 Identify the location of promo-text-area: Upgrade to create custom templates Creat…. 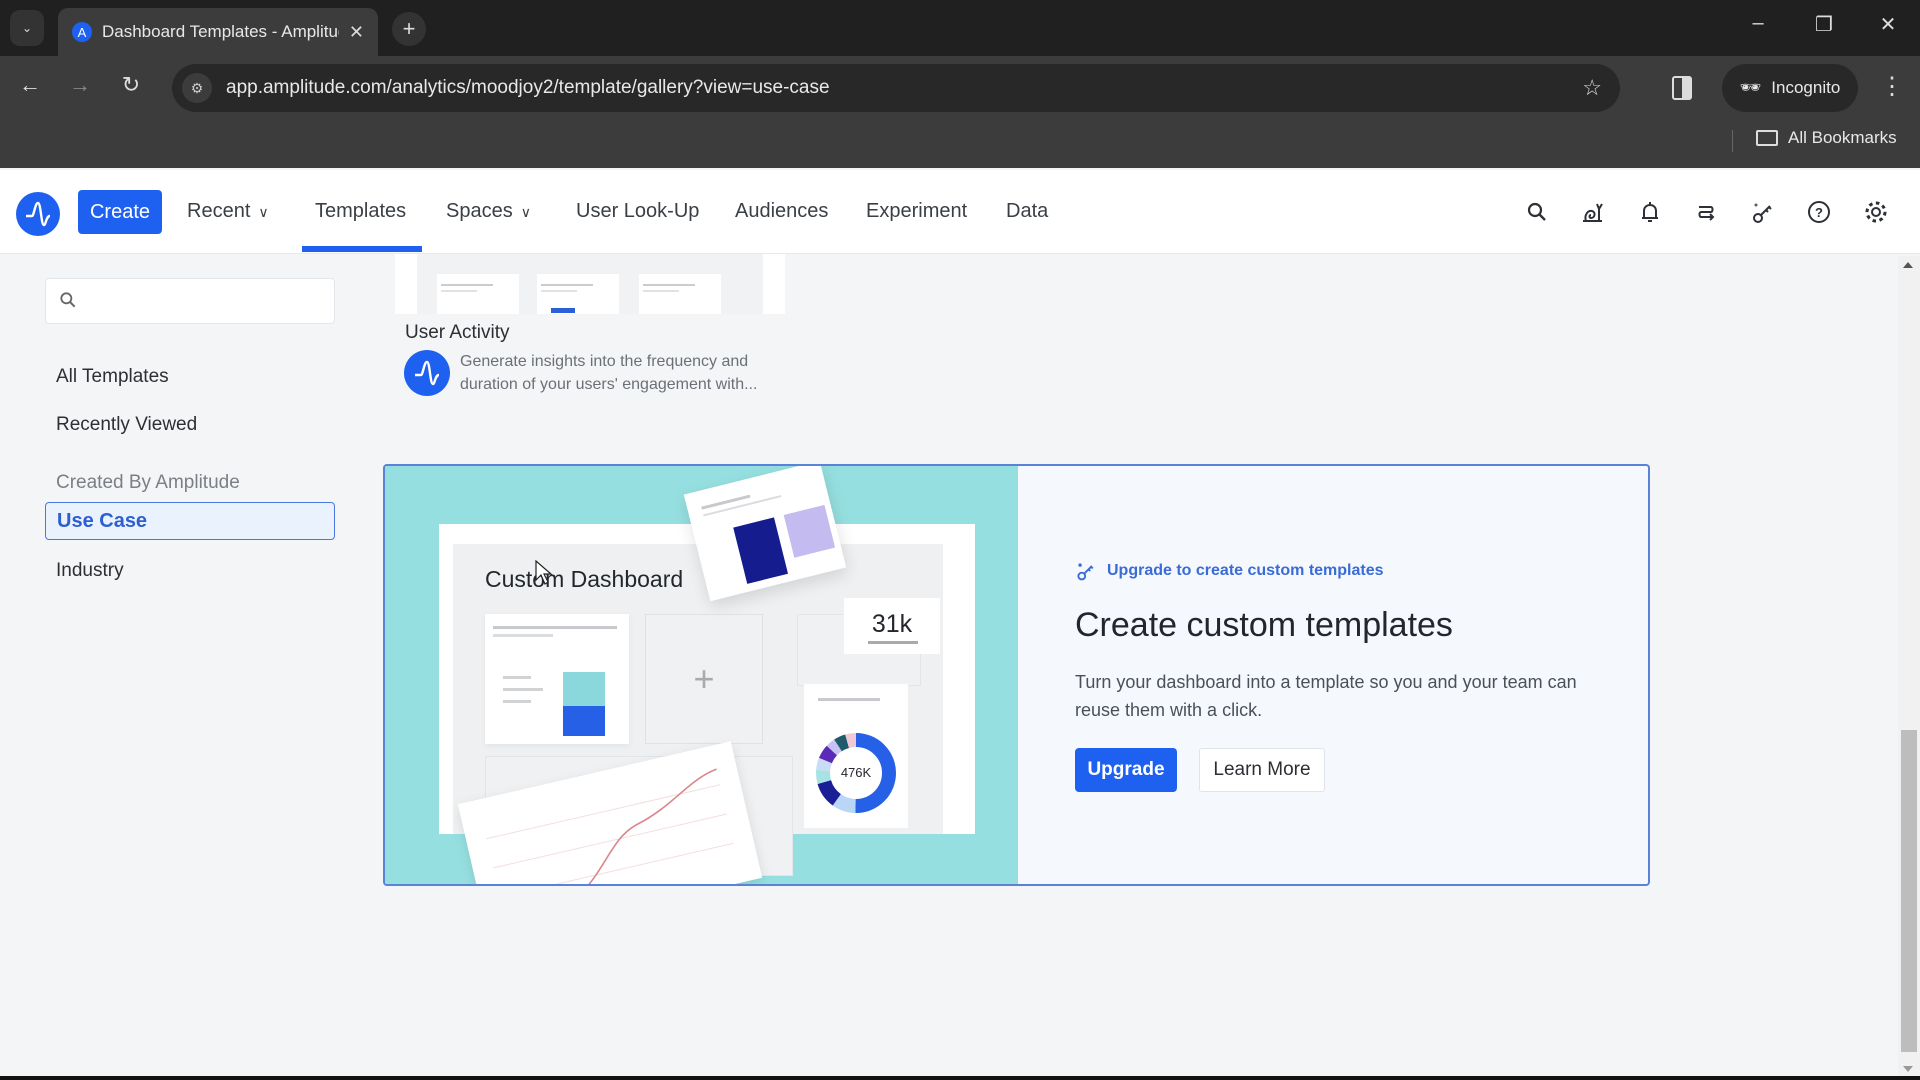
(1355, 675).